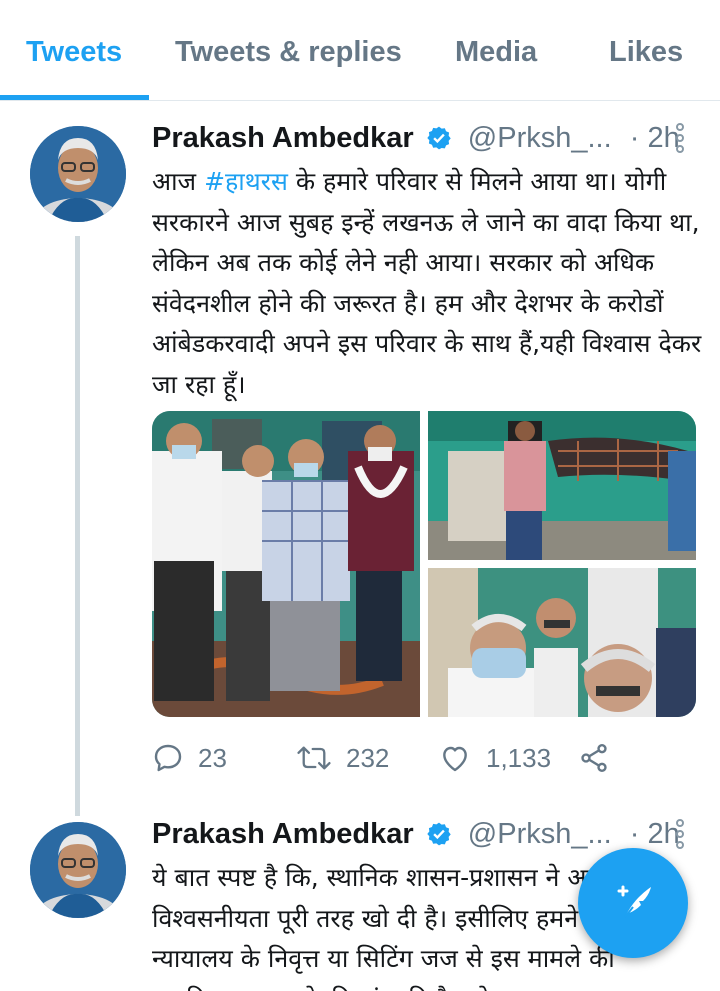 The image size is (720, 991). What do you see at coordinates (286, 564) in the screenshot?
I see `photo-group-visit` at bounding box center [286, 564].